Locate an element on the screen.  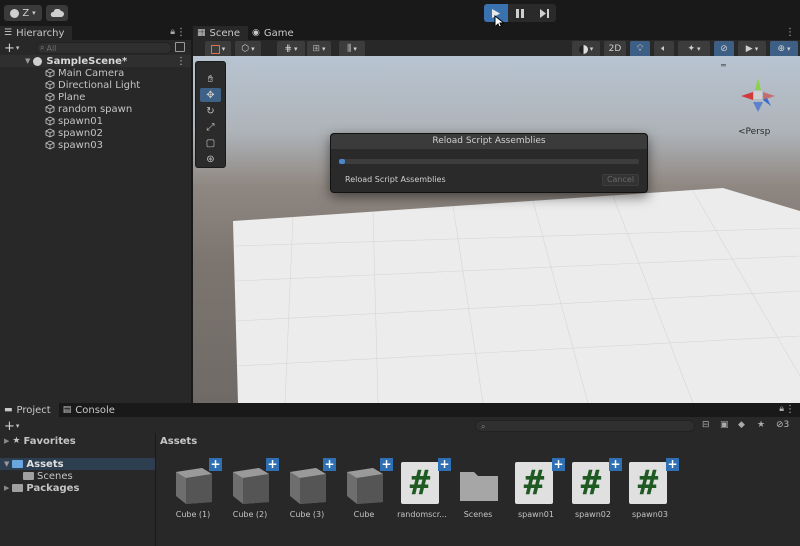
asset-item: # + spawn02 is located at coordinates (595, 488).